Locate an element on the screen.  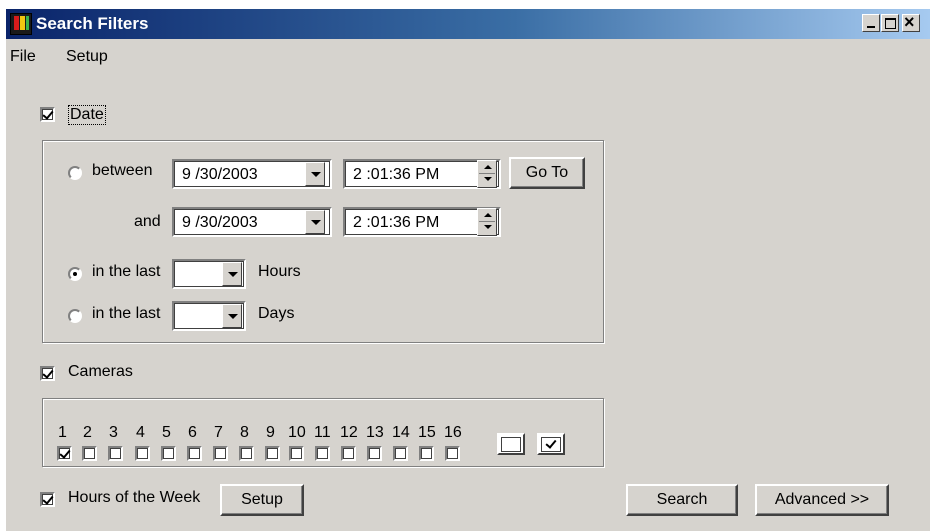
camera-number-1: 1 is located at coordinates (62, 432).